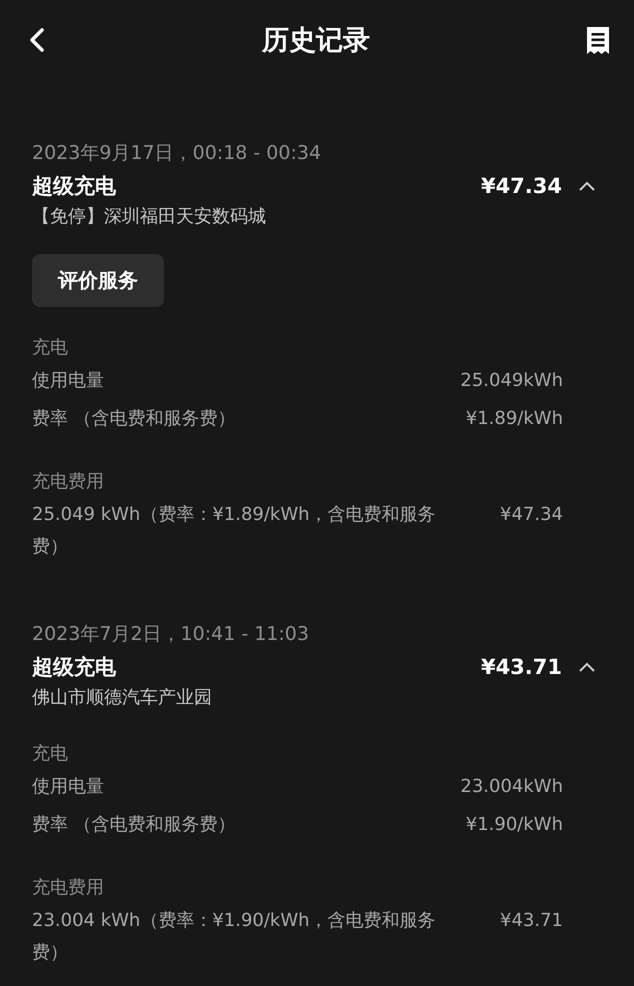 Image resolution: width=634 pixels, height=986 pixels. What do you see at coordinates (316, 41) in the screenshot?
I see `page-title: 历史记录` at bounding box center [316, 41].